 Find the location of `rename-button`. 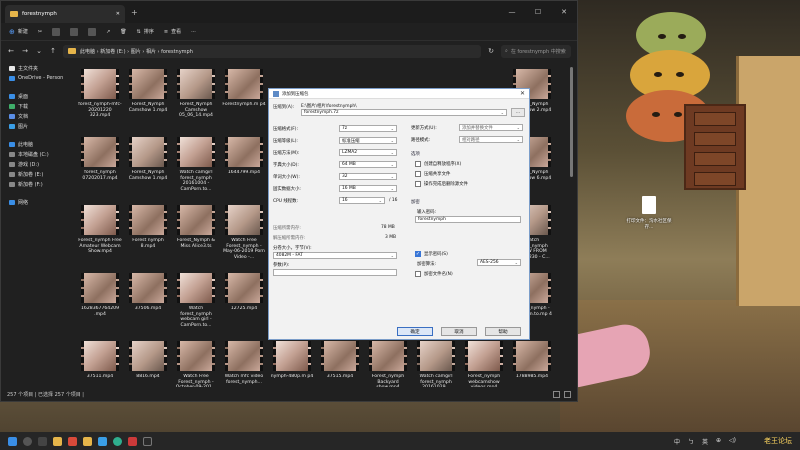

rename-button is located at coordinates (92, 31).